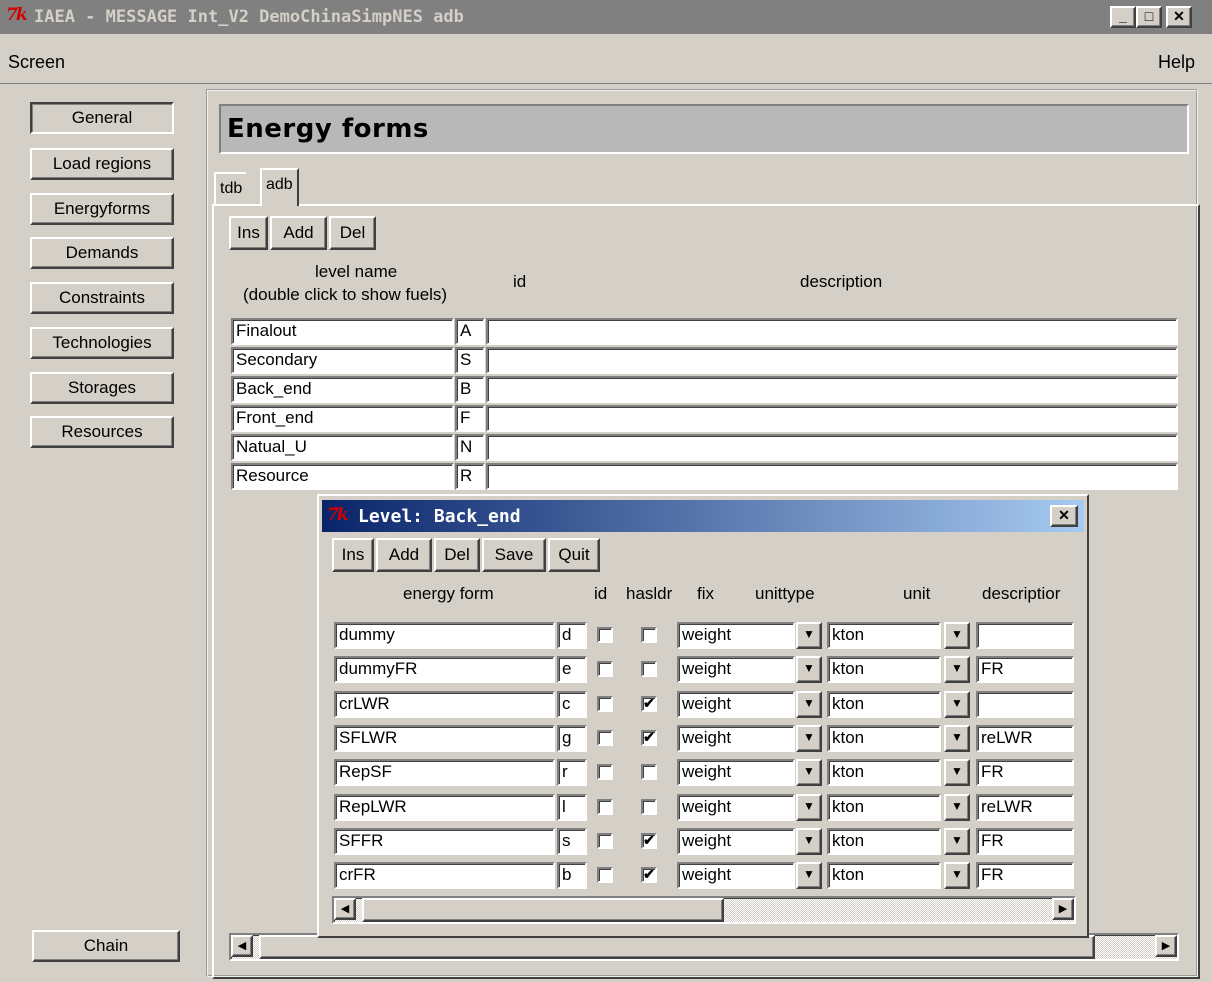  What do you see at coordinates (444, 807) in the screenshot?
I see `energyform-name-field: RepLWR` at bounding box center [444, 807].